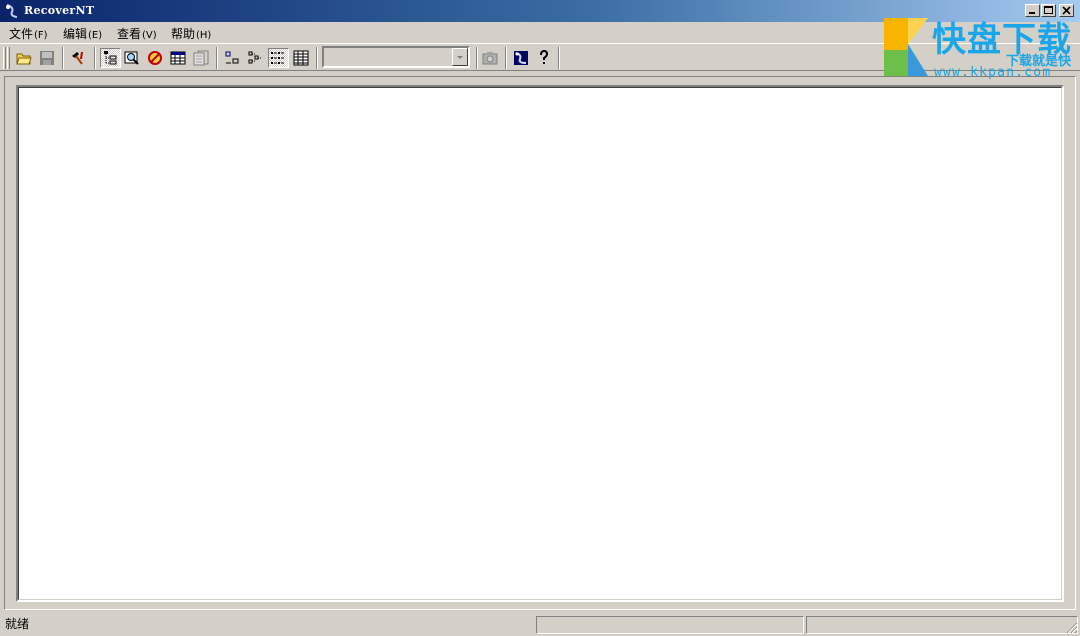  I want to click on menu-help: 帮助(H), so click(191, 33).